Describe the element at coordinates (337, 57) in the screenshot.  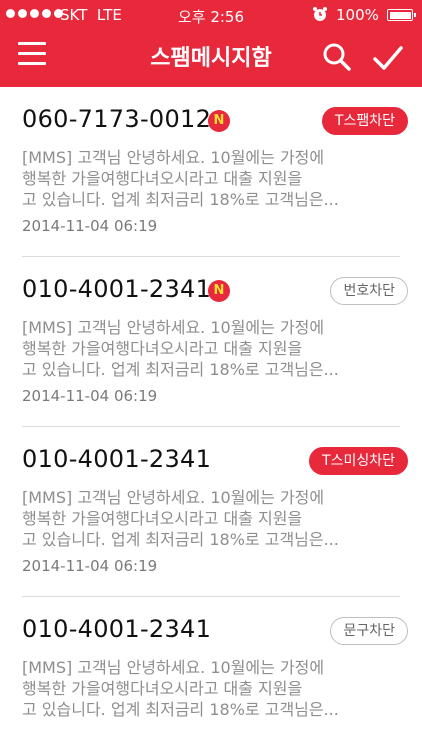
I see `search-icon` at that location.